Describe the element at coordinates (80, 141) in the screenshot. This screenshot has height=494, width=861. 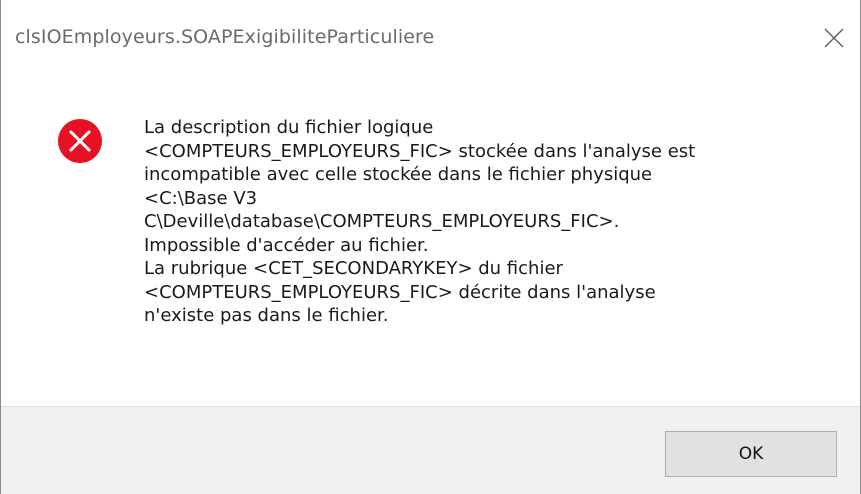
I see `error-icon` at that location.